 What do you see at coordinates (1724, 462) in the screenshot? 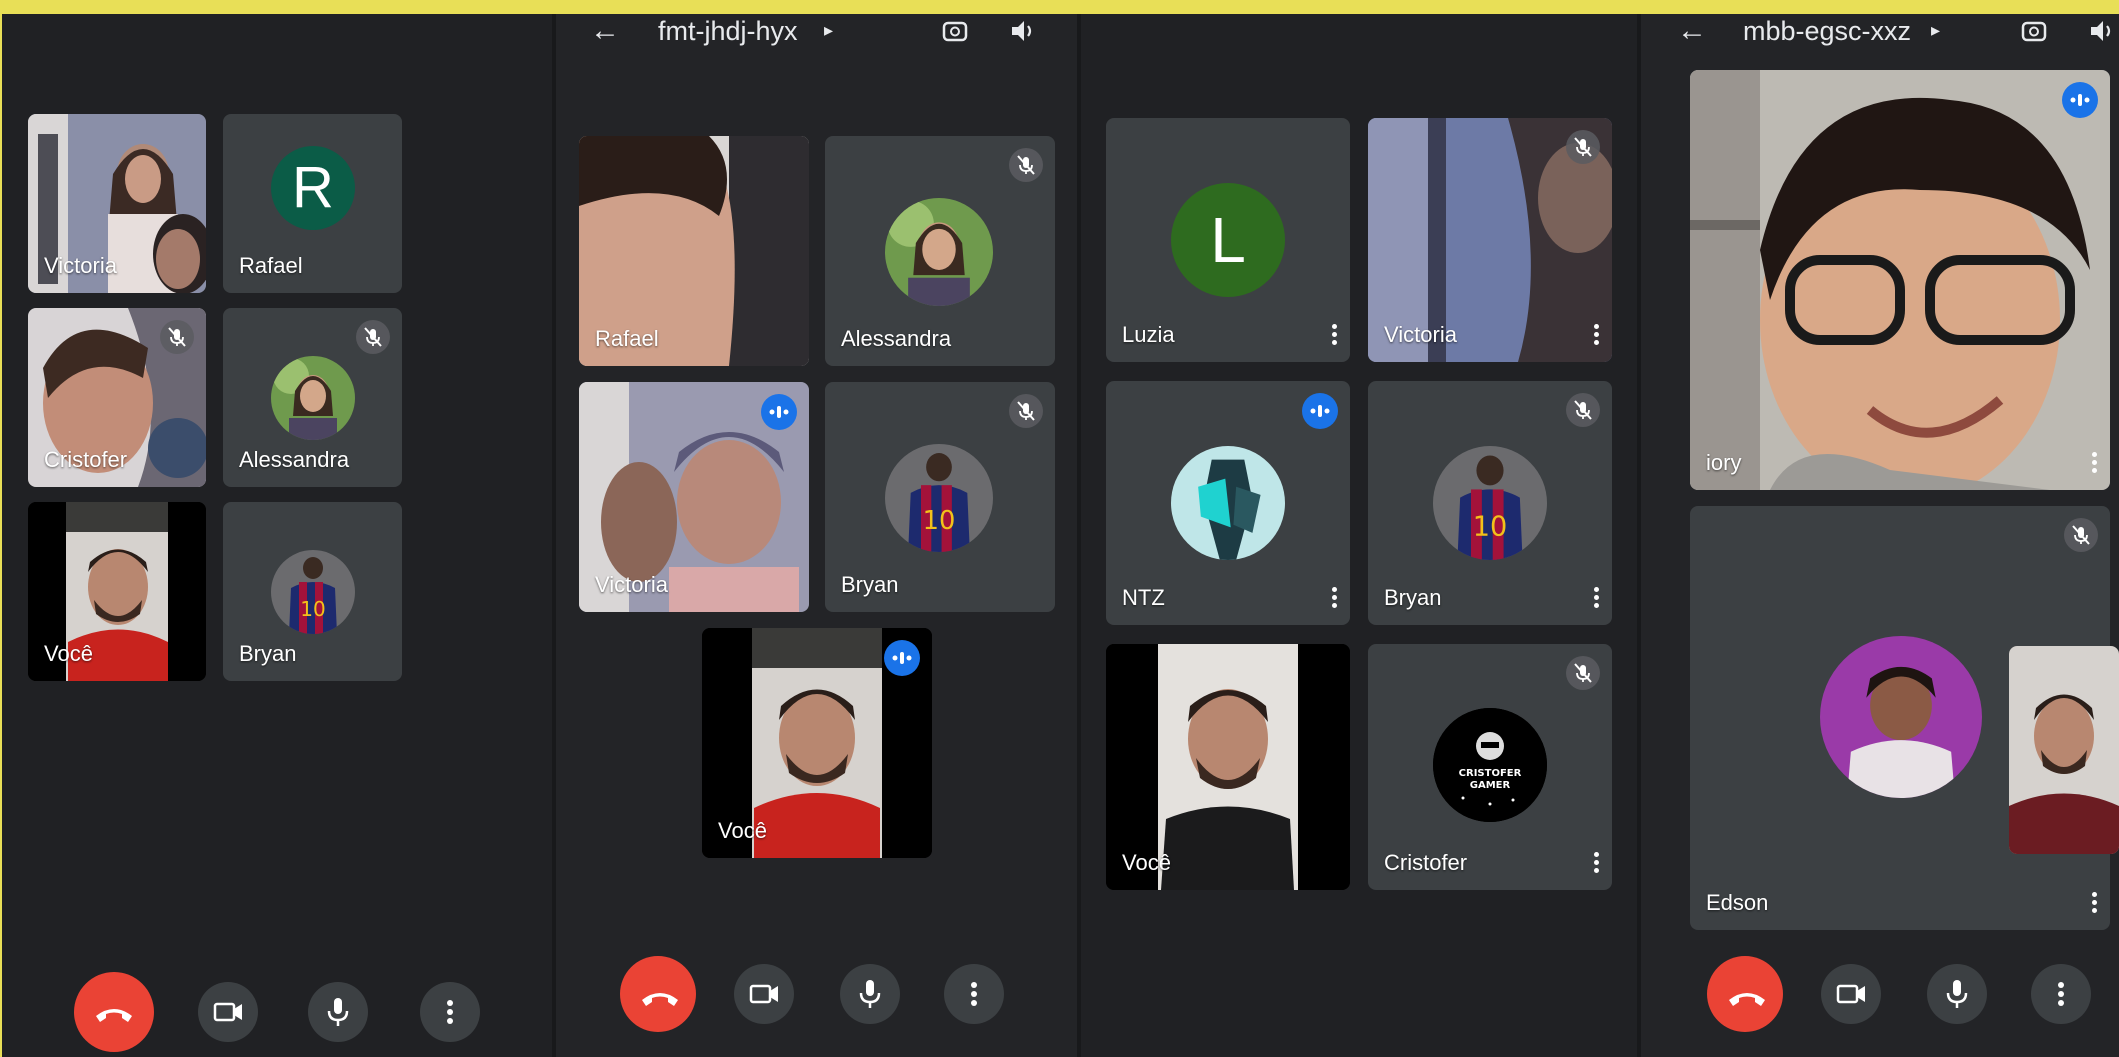
I see `participant-name: iory` at bounding box center [1724, 462].